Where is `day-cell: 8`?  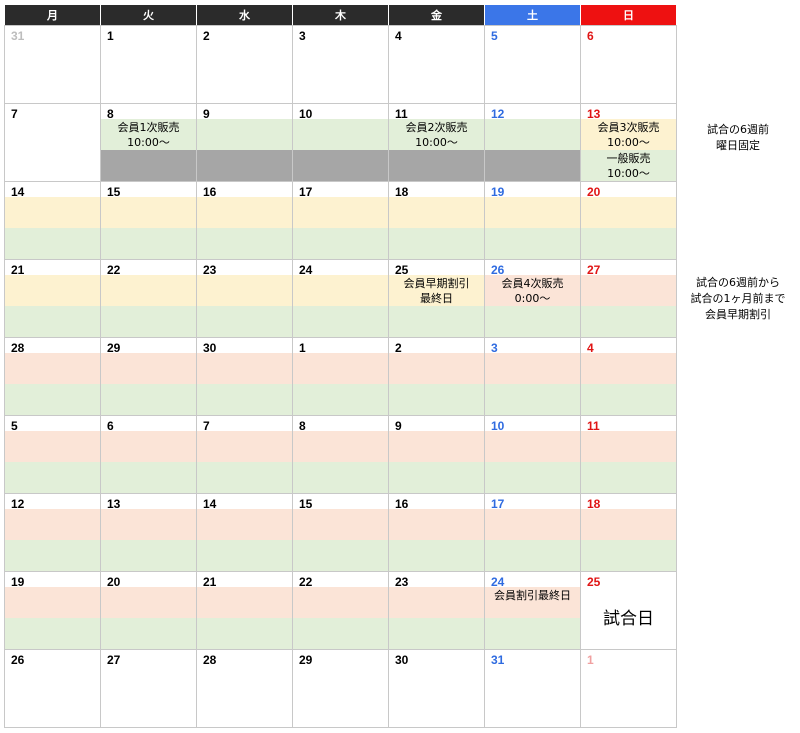
day-cell: 8 is located at coordinates (340, 454).